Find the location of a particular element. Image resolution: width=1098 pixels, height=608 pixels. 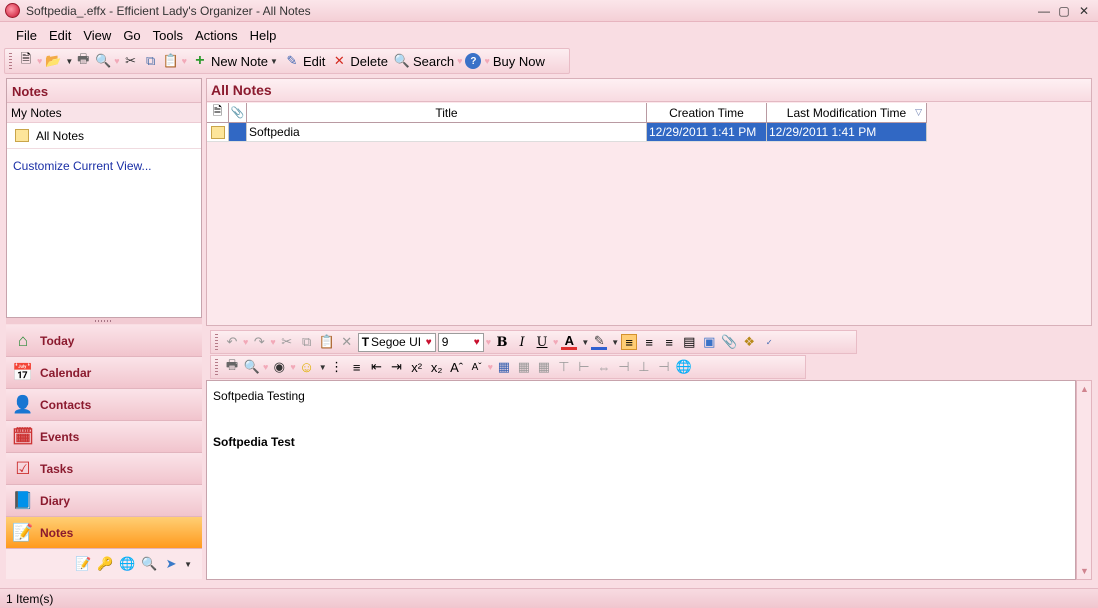

column-type: 🗎 is located at coordinates (218, 112).